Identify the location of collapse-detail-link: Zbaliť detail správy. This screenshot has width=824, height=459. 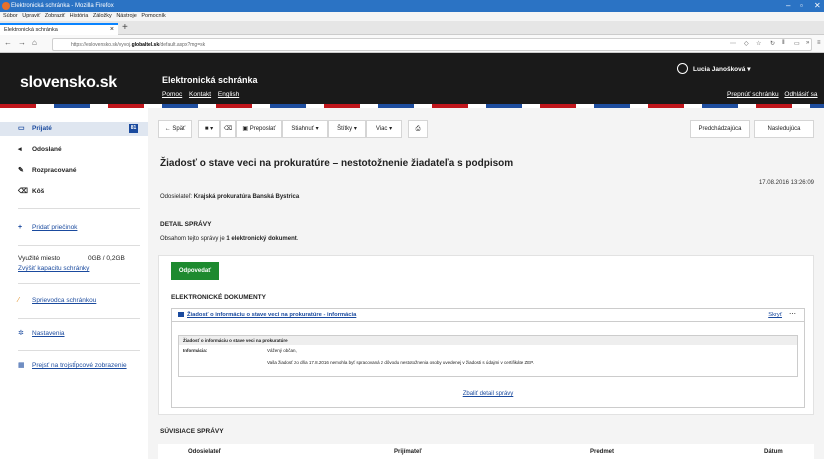
(488, 394).